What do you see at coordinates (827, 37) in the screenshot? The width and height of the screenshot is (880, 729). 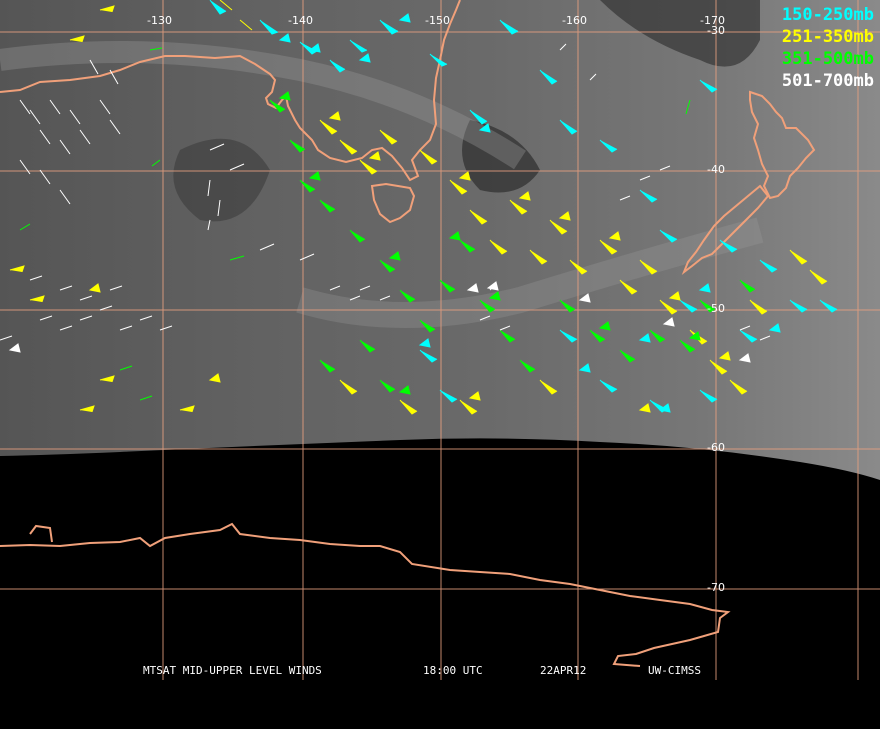 I see `legend-item-251-350mb: 251-350mb` at bounding box center [827, 37].